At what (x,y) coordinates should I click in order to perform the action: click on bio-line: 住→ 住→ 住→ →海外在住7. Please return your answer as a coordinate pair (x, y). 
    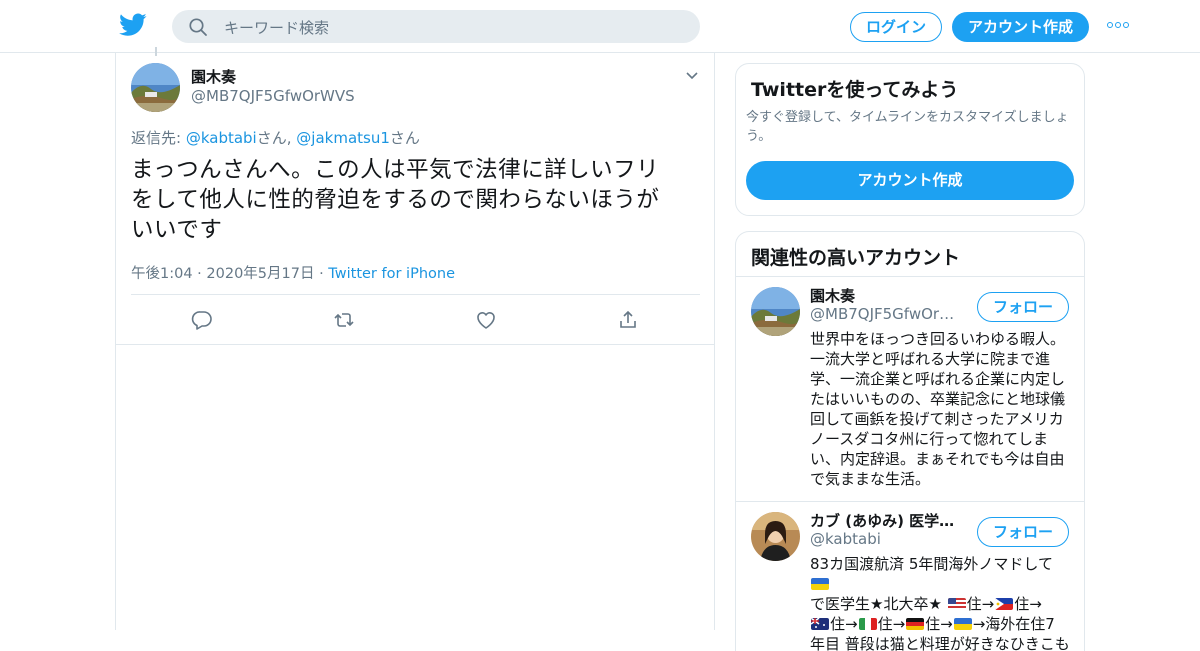
    Looking at the image, I should click on (940, 624).